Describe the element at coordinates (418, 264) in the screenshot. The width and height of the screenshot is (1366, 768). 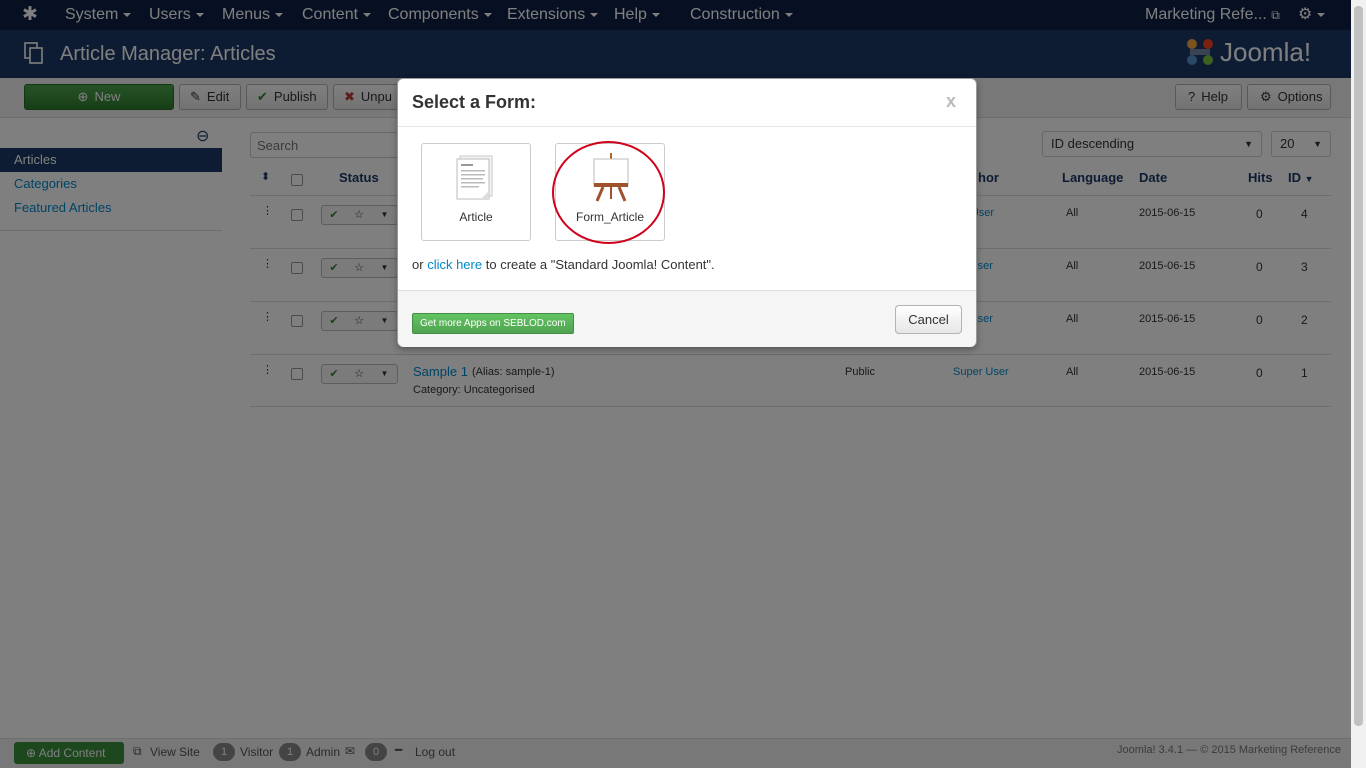
I see `text-prefix: or` at that location.